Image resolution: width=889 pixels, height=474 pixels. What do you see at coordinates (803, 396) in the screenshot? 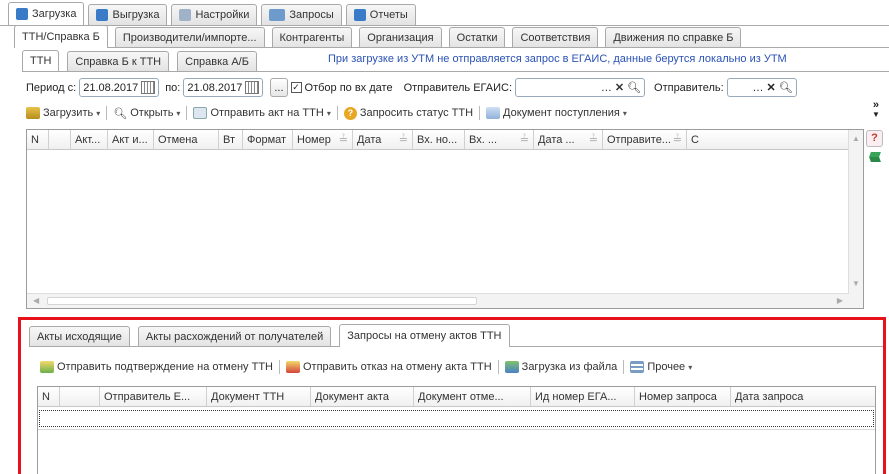
I see `col-request-date: Дата запроса` at bounding box center [803, 396].